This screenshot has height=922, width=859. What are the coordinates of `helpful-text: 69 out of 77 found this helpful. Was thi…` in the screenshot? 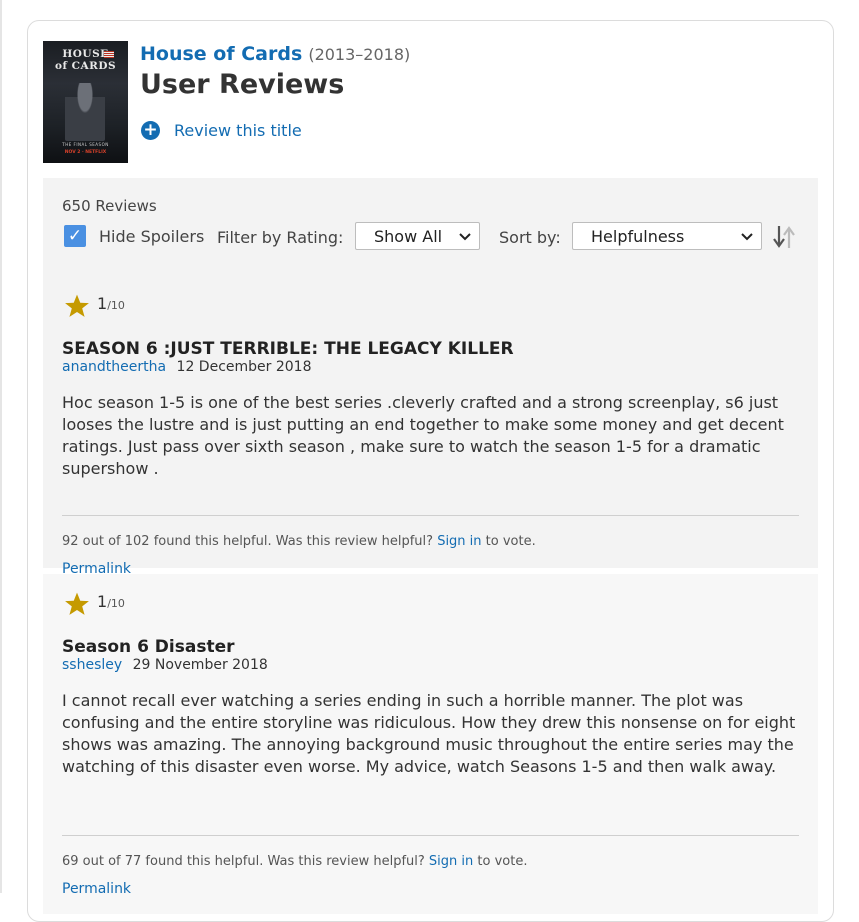 It's located at (245, 861).